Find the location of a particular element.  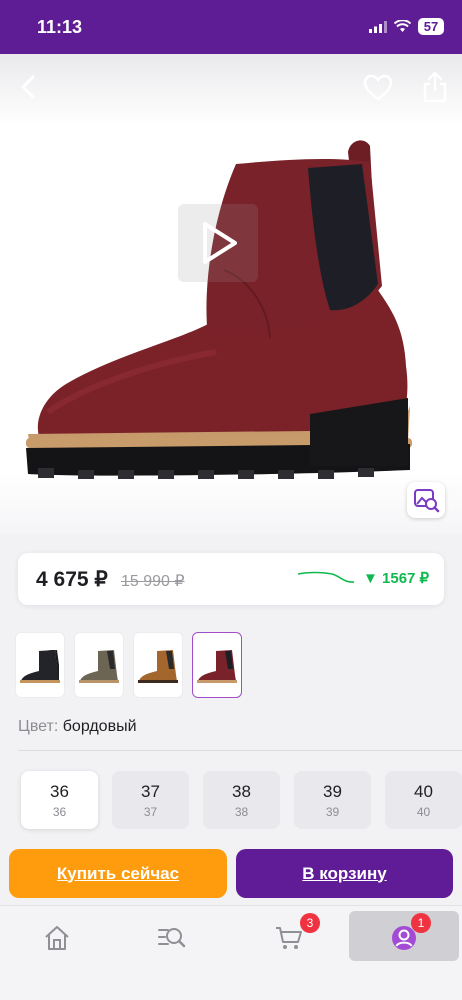

status-bar: 11:13 57 is located at coordinates (231, 27).